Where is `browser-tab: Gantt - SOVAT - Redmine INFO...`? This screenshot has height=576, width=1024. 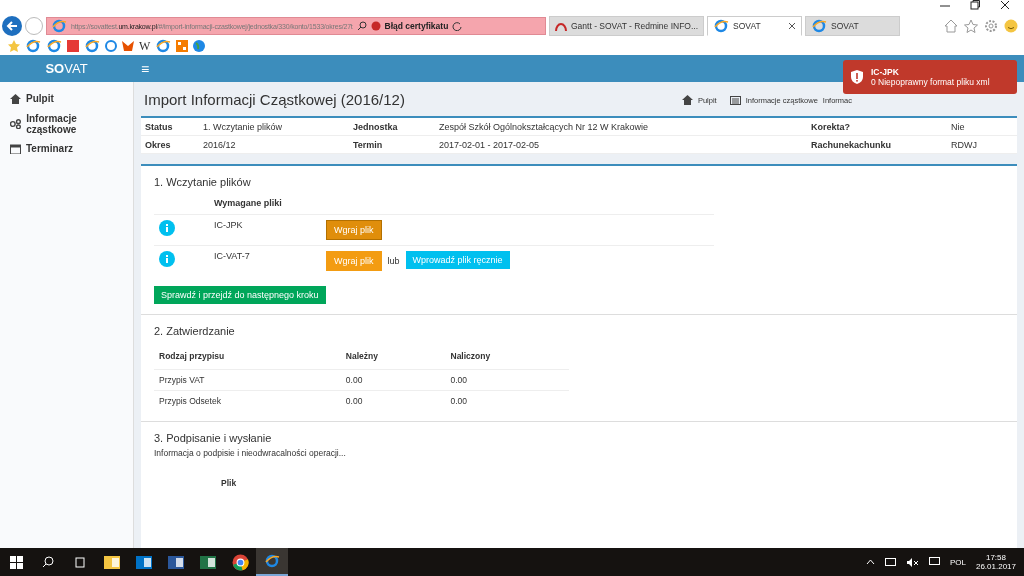
browser-tab: Gantt - SOVAT - Redmine INFO... is located at coordinates (627, 26).